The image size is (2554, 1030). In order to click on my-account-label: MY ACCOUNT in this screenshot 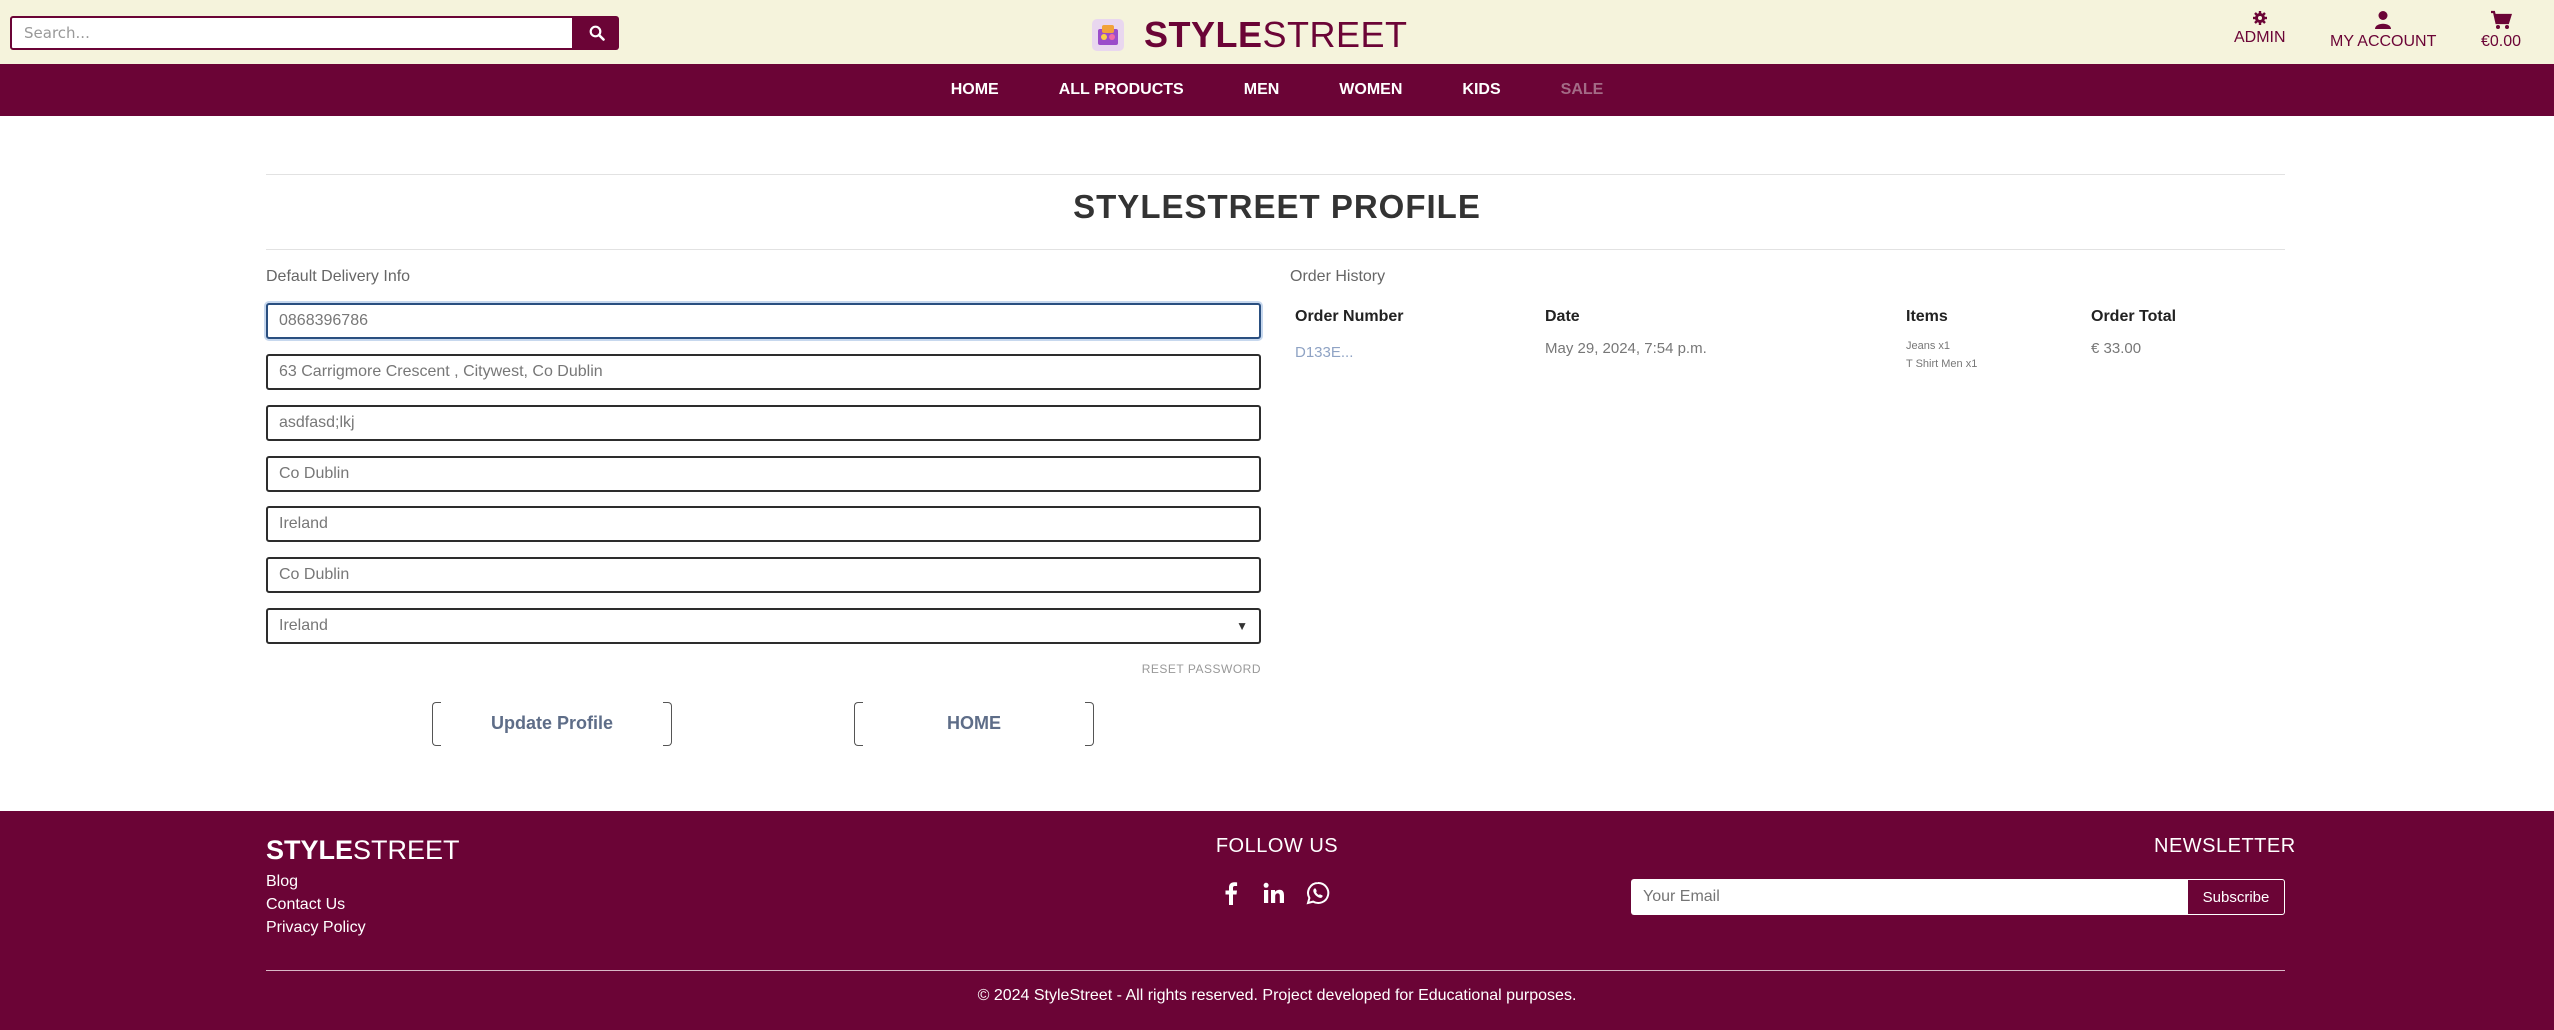, I will do `click(2383, 41)`.